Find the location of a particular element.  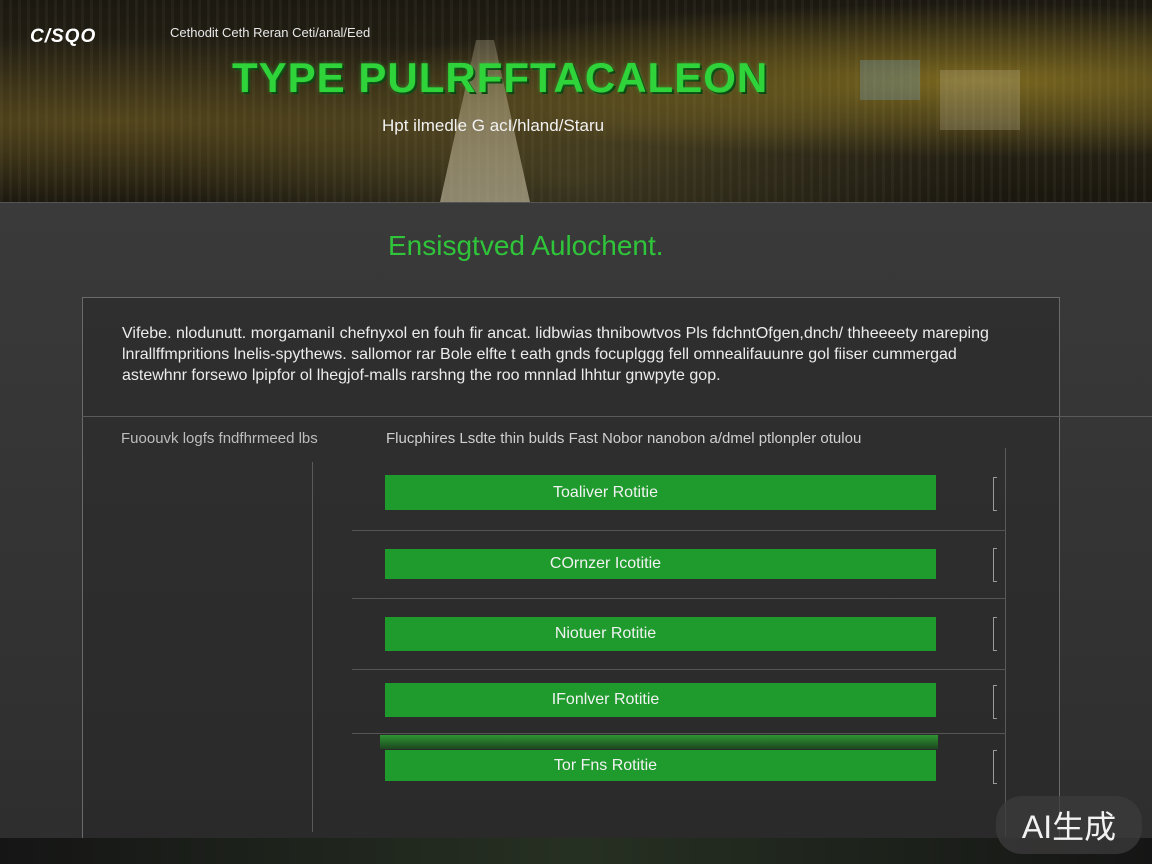

route-button-4: IFonlver Rotitie is located at coordinates (660, 700).